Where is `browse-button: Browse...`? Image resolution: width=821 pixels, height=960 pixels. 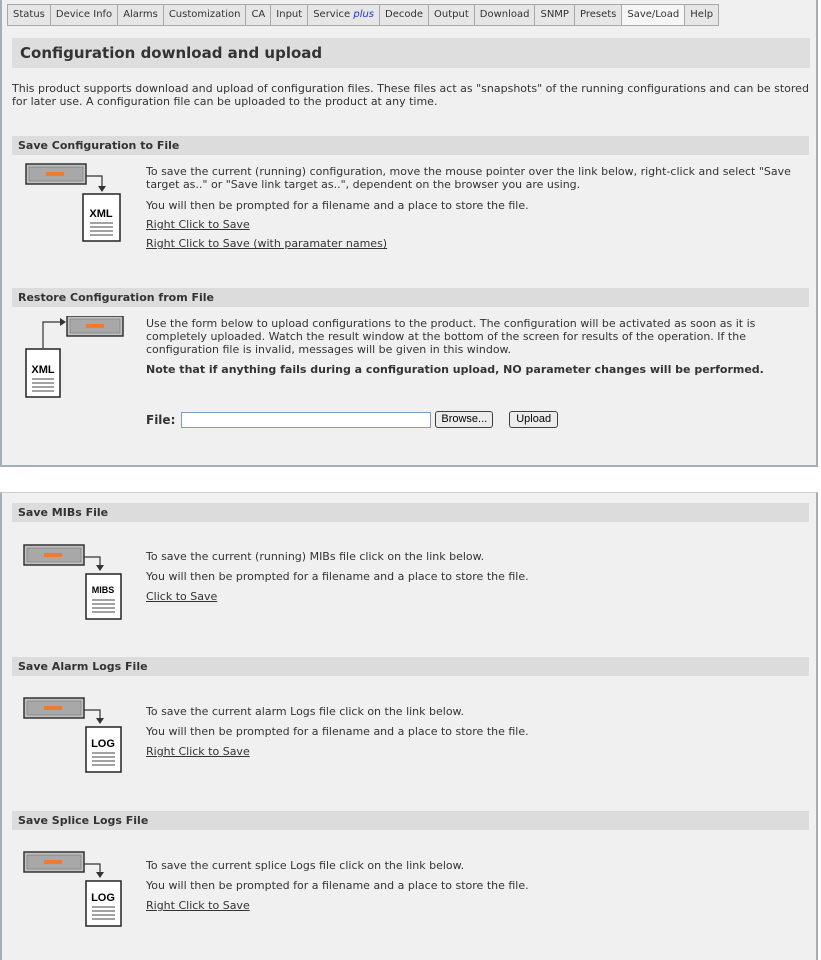 browse-button: Browse... is located at coordinates (464, 419).